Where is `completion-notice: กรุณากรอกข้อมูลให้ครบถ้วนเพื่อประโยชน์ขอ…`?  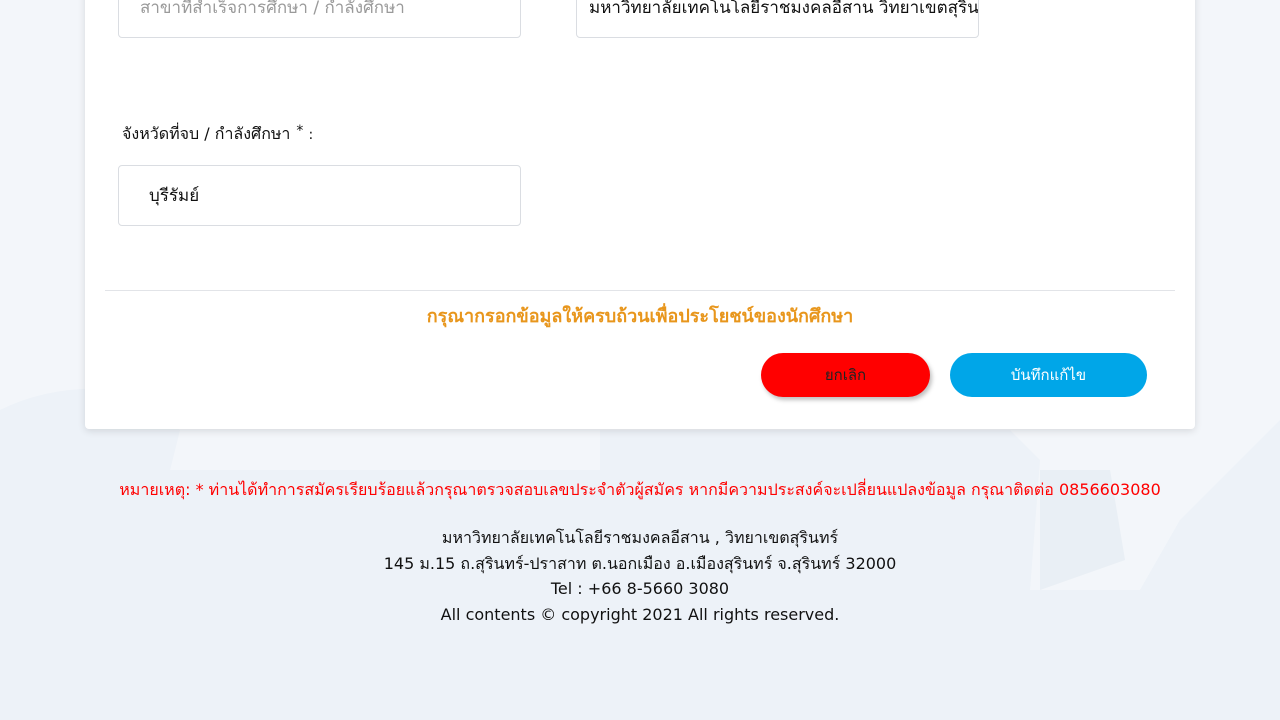 completion-notice: กรุณากรอกข้อมูลให้ครบถ้วนเพื่อประโยชน์ขอ… is located at coordinates (640, 316).